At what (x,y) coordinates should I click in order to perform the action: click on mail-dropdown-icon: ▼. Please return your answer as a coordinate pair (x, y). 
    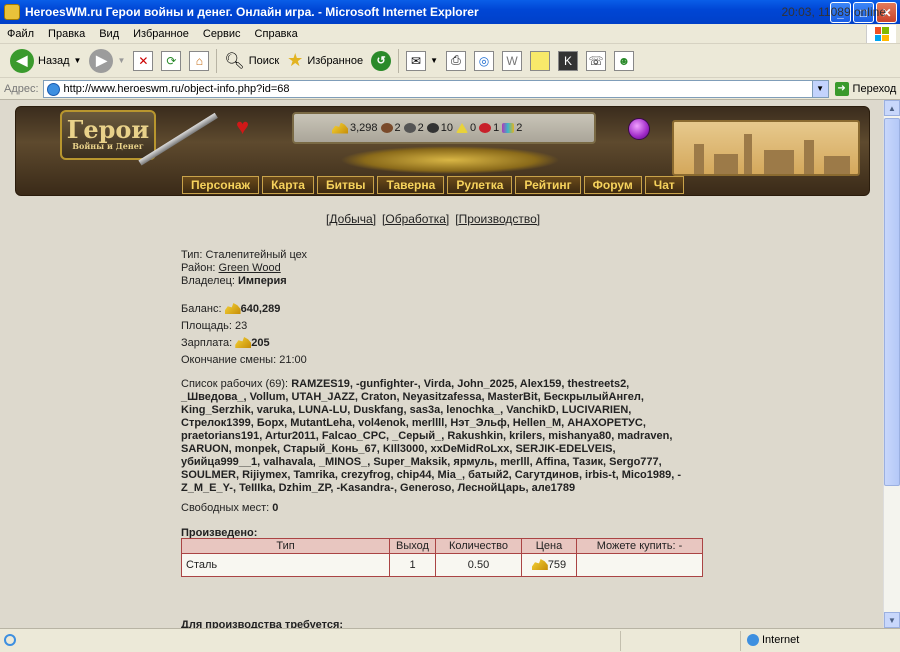
    Looking at the image, I should click on (434, 60).